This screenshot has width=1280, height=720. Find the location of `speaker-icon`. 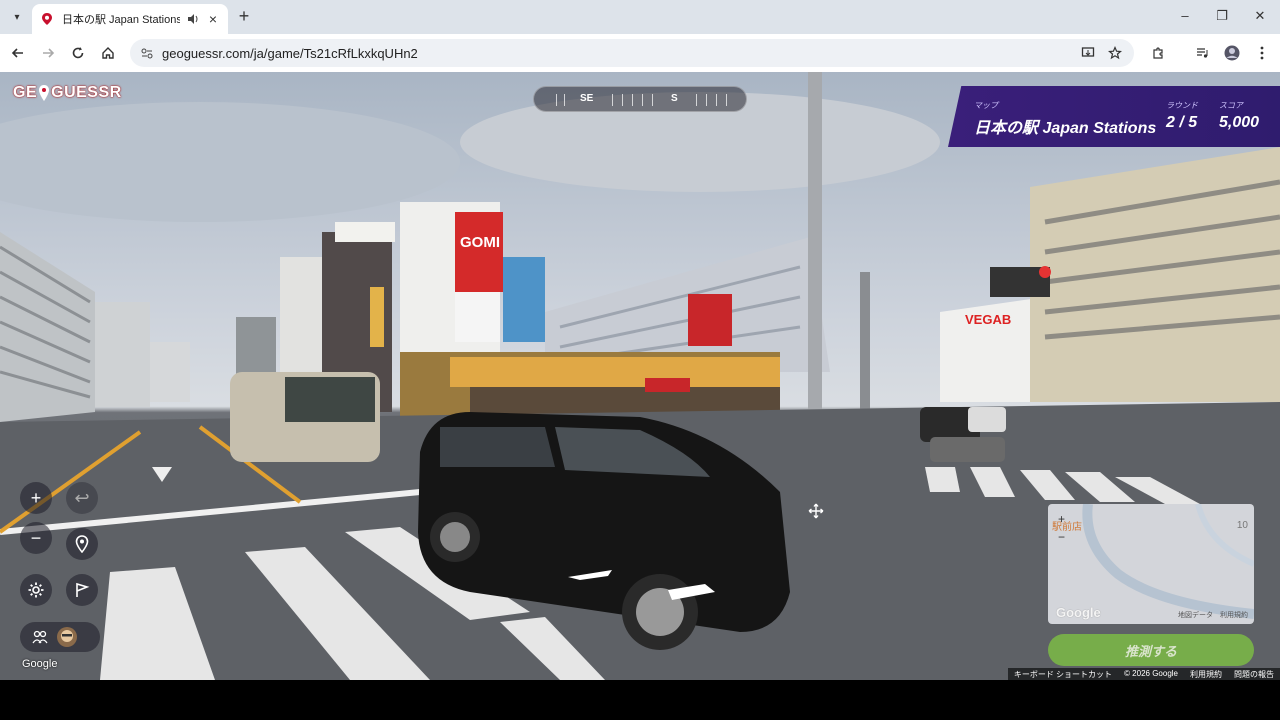

speaker-icon is located at coordinates (193, 19).